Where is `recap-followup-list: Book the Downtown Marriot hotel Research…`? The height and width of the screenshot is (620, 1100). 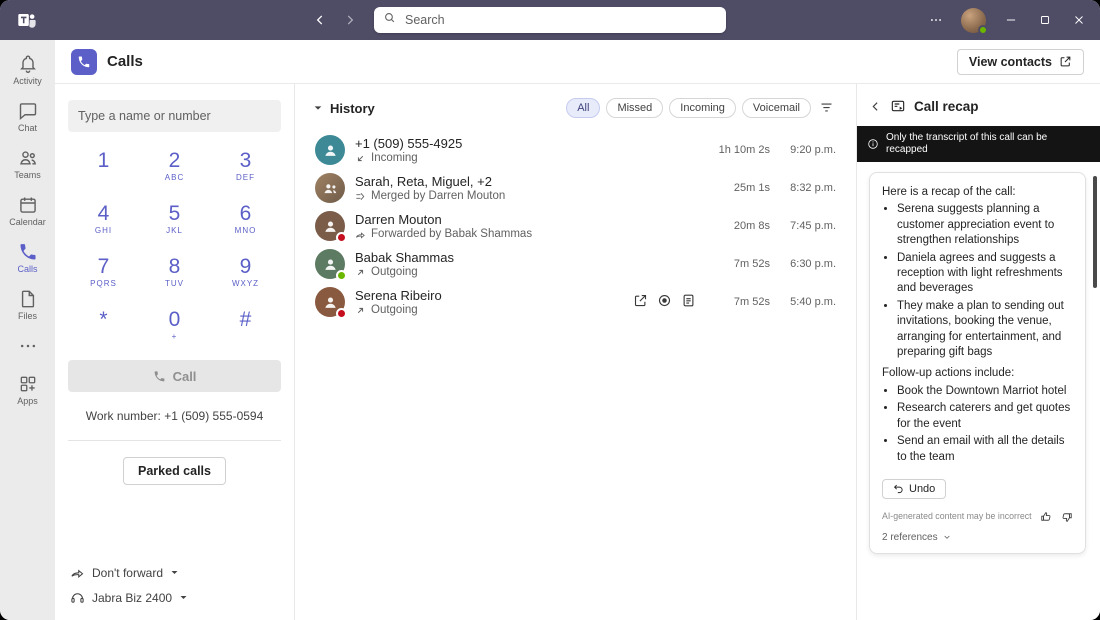 recap-followup-list: Book the Downtown Marriot hotel Research… is located at coordinates (977, 424).